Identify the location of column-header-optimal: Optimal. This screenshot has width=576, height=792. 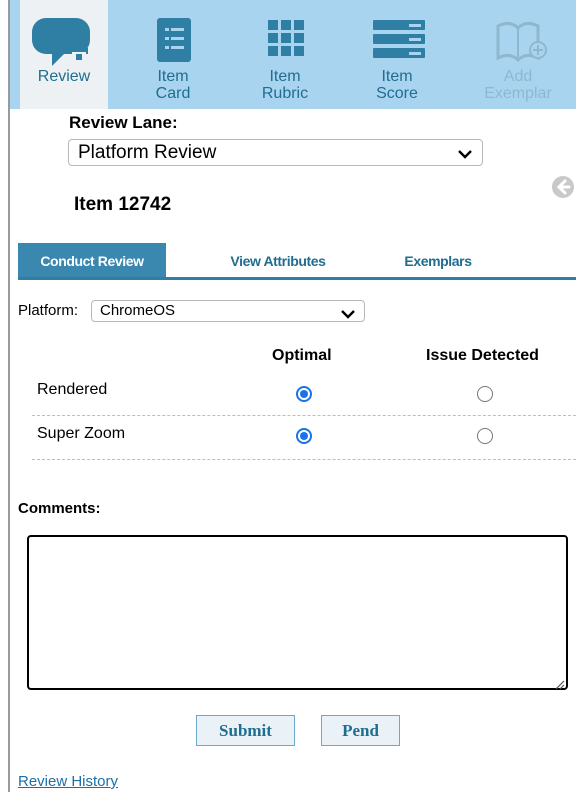
(302, 355).